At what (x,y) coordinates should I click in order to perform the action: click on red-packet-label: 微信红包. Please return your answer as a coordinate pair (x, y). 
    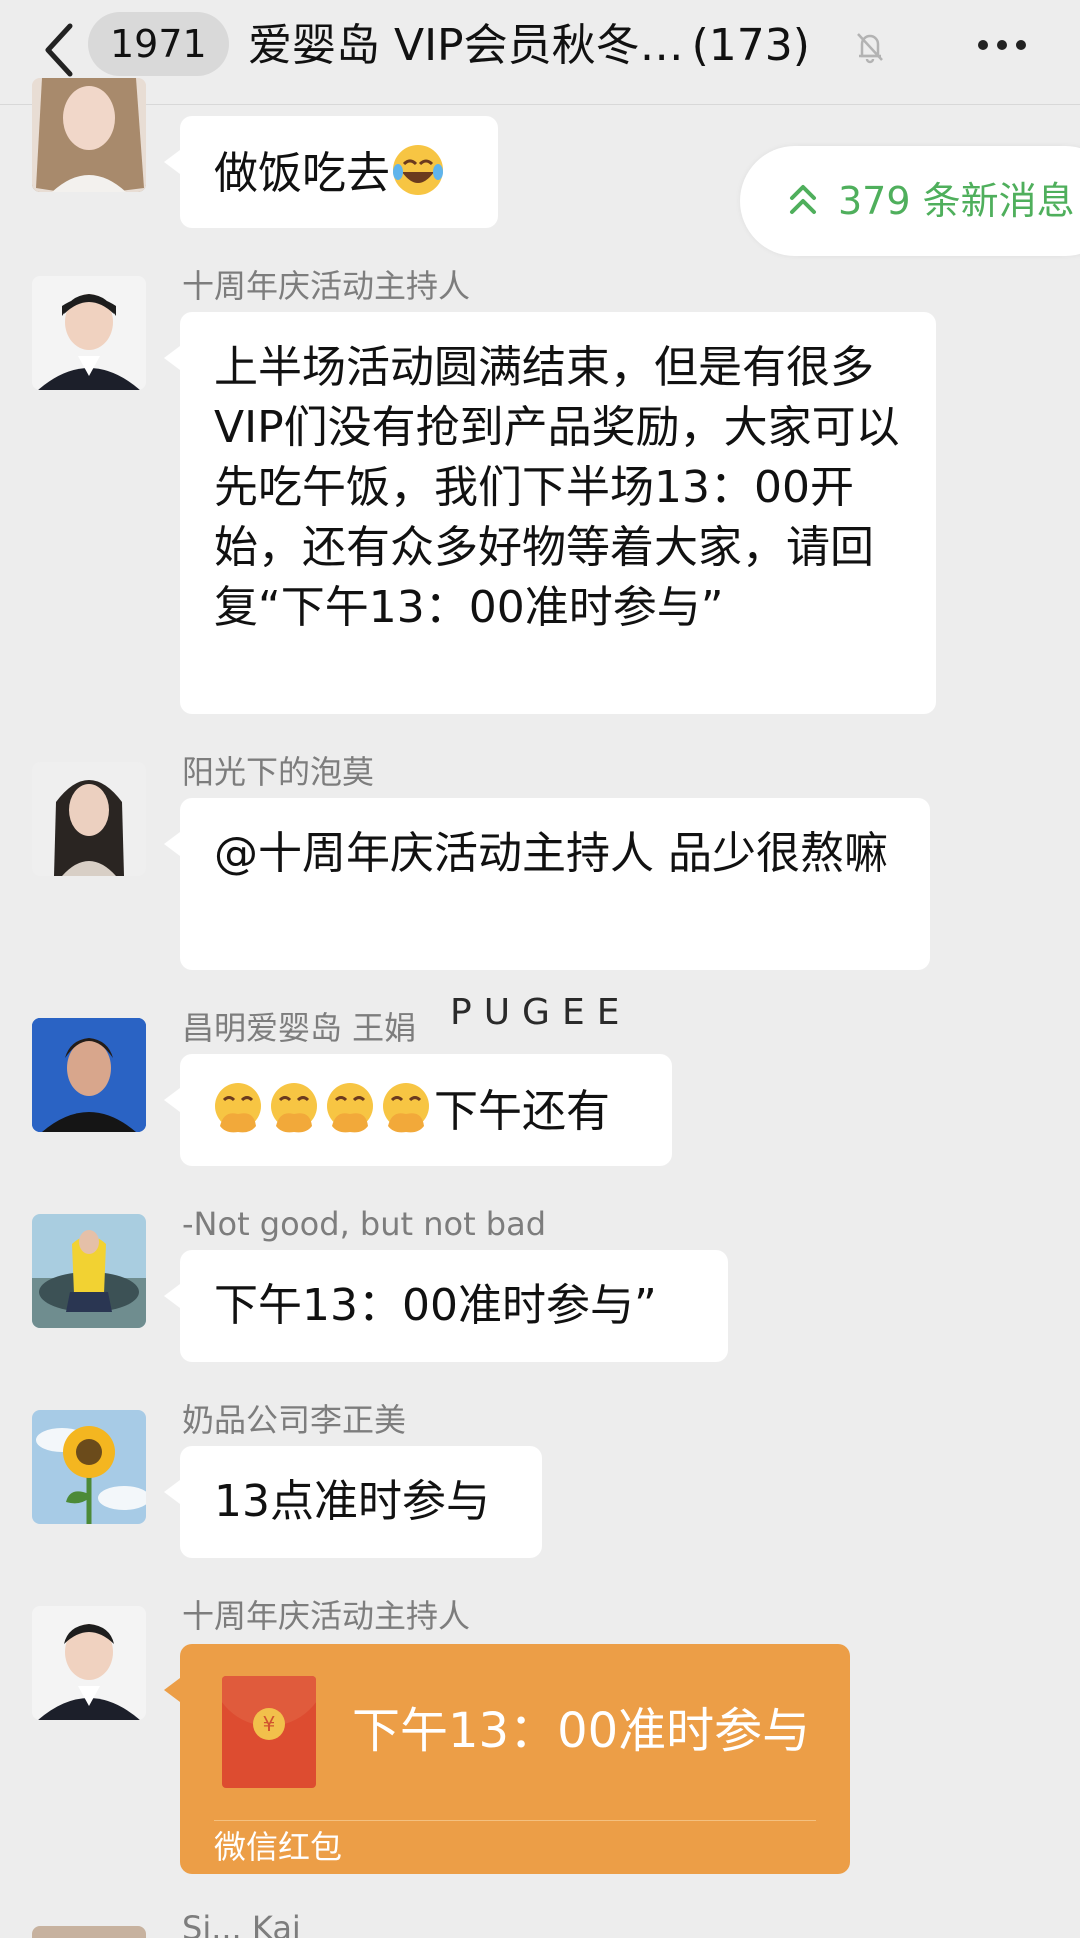
    Looking at the image, I should click on (278, 1847).